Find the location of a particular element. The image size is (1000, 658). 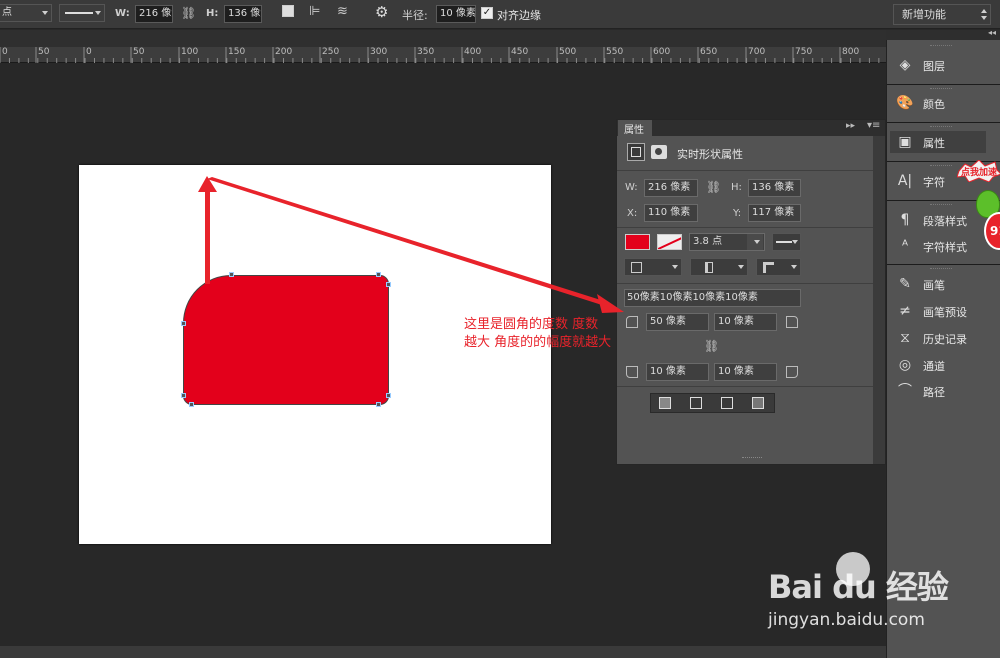

dock-item-label: 图层 is located at coordinates (934, 66).